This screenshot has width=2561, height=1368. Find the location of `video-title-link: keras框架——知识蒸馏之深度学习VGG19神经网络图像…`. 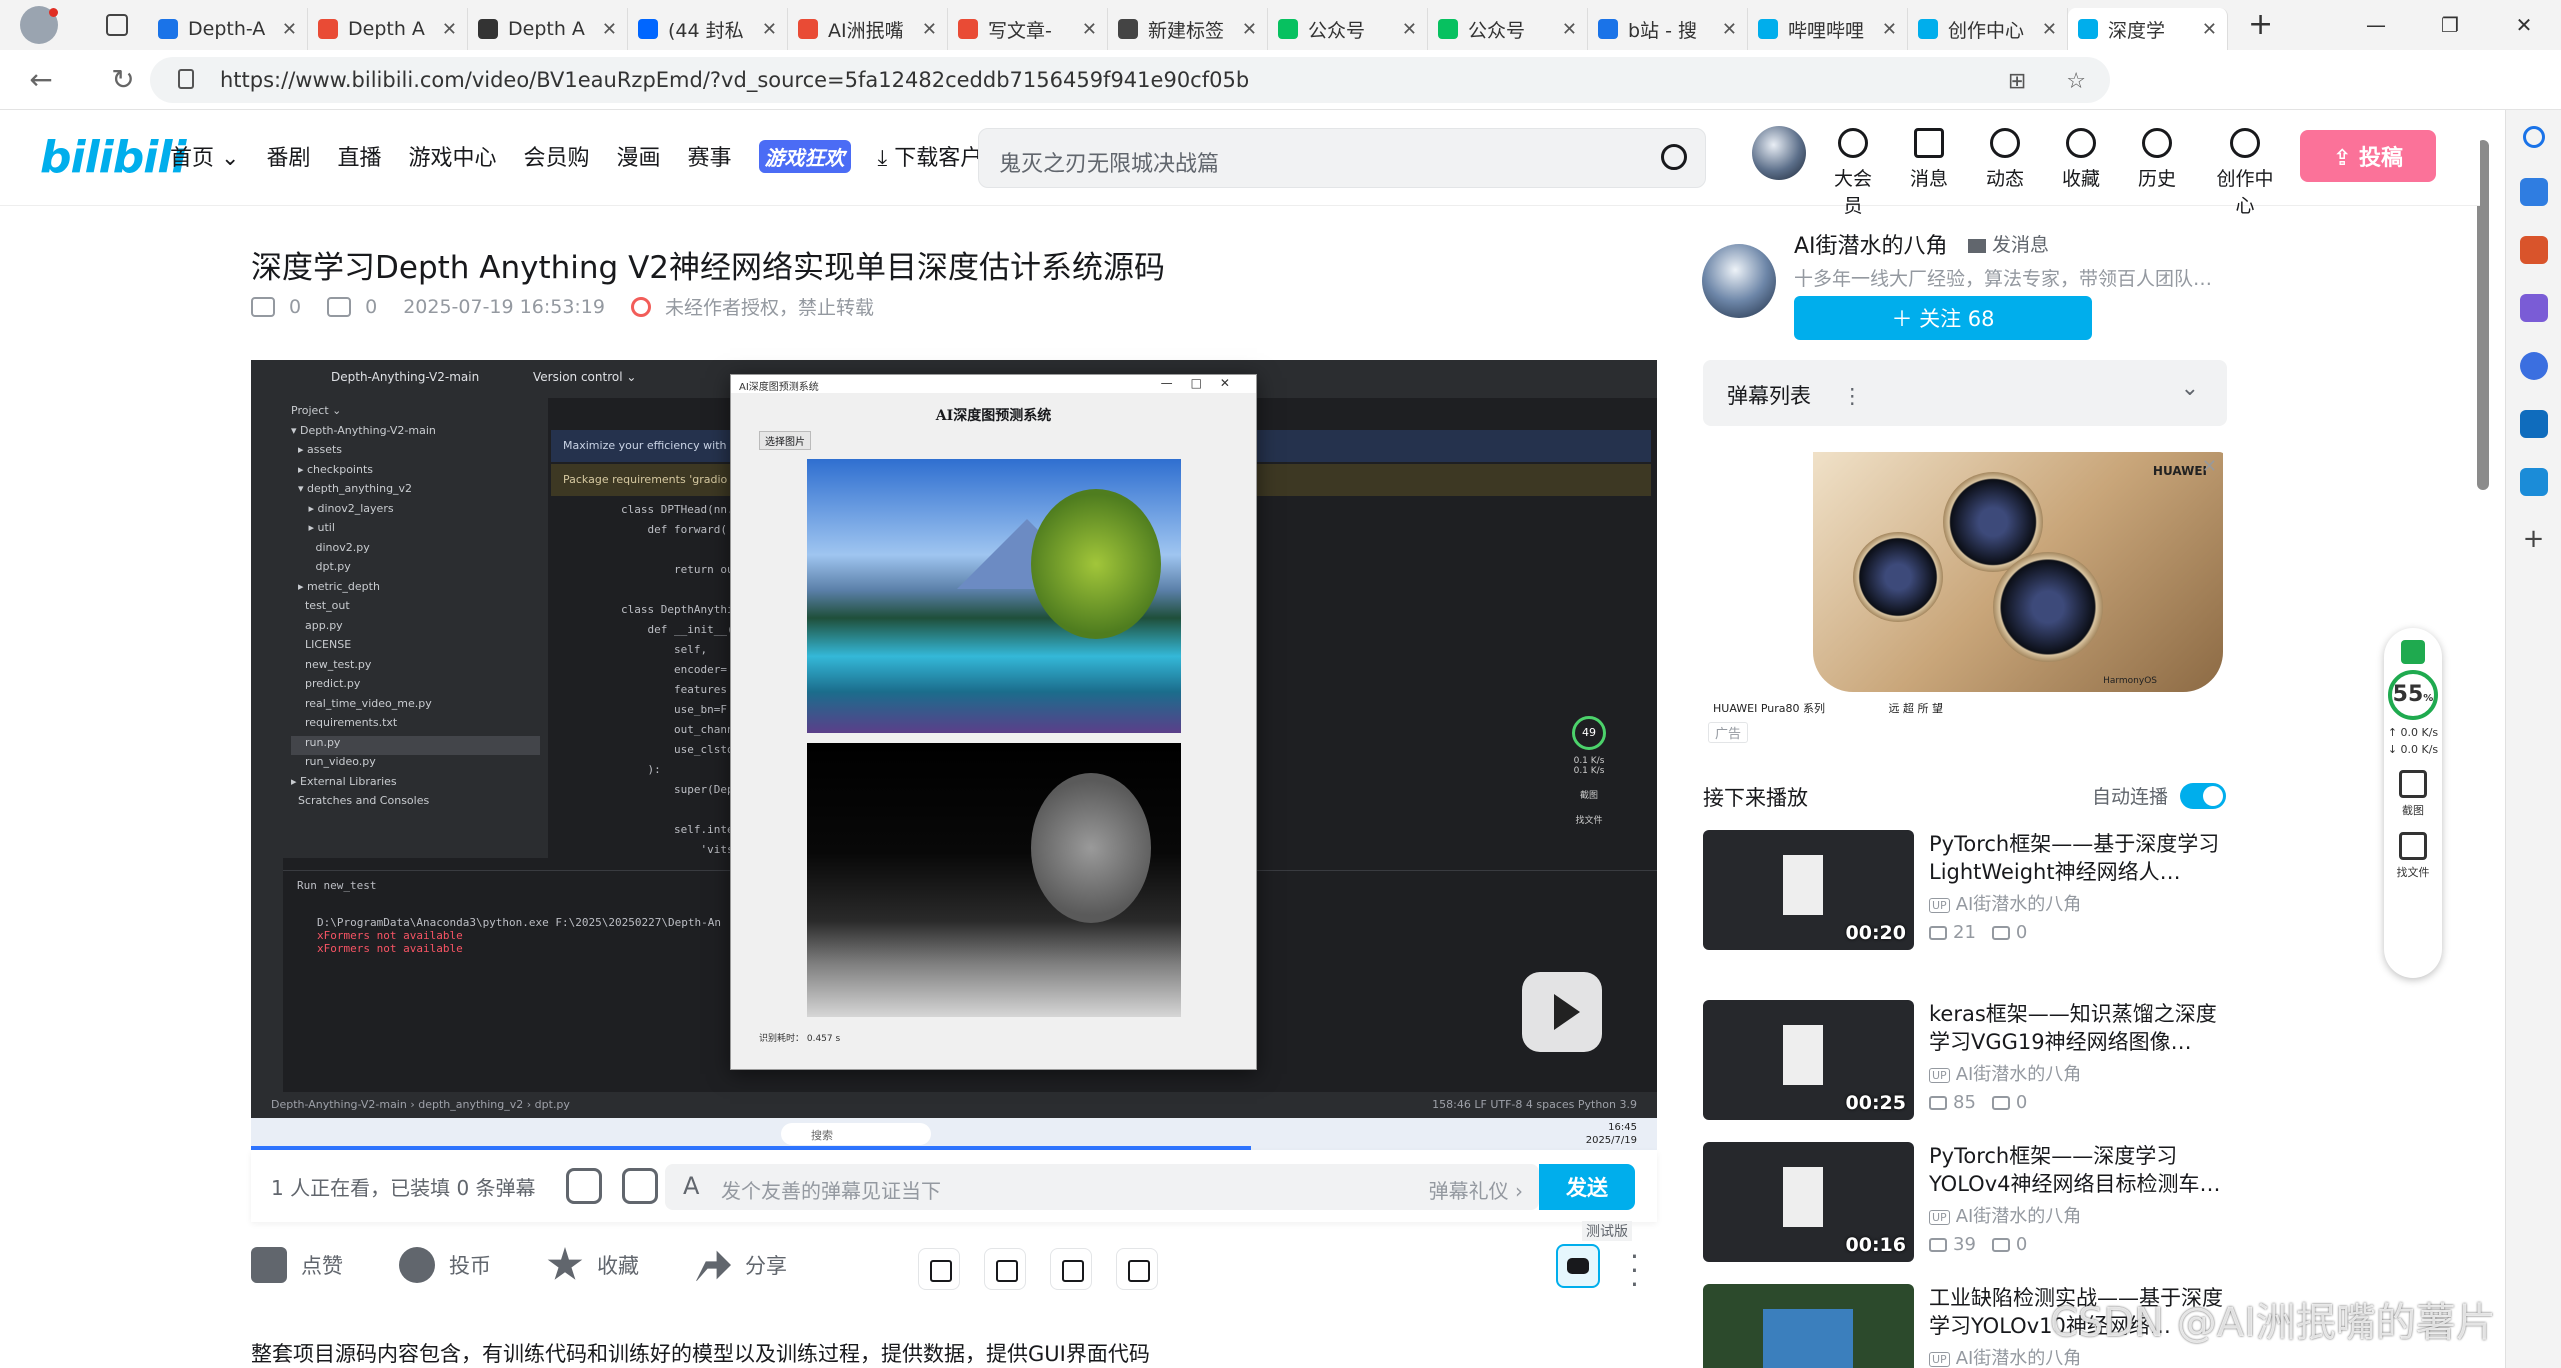

video-title-link: keras框架——知识蒸馏之深度学习VGG19神经网络图像… is located at coordinates (2079, 1028).